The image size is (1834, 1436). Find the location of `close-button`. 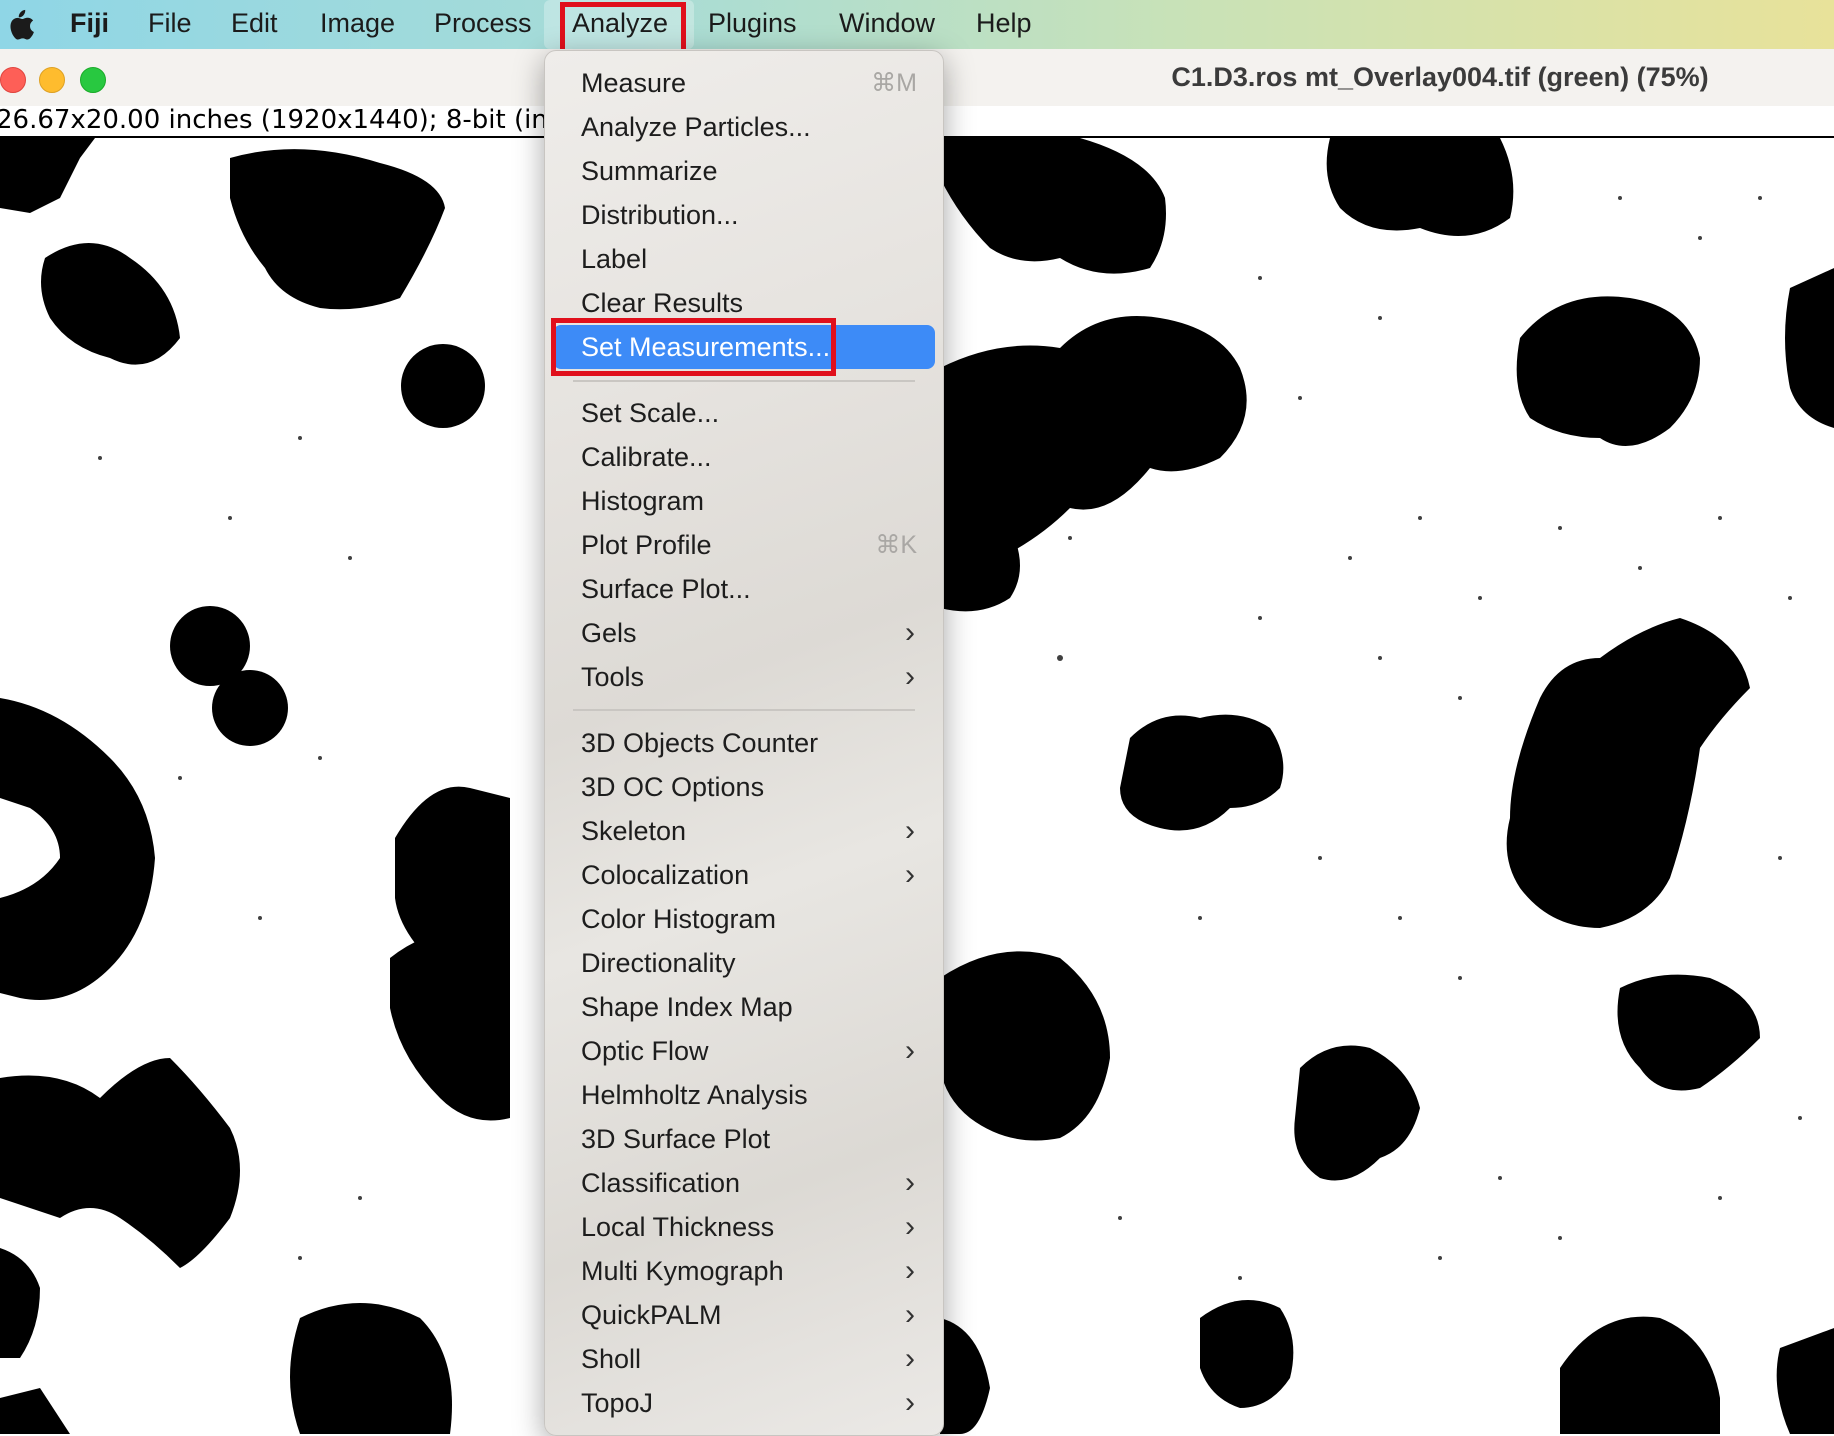

close-button is located at coordinates (13, 80).